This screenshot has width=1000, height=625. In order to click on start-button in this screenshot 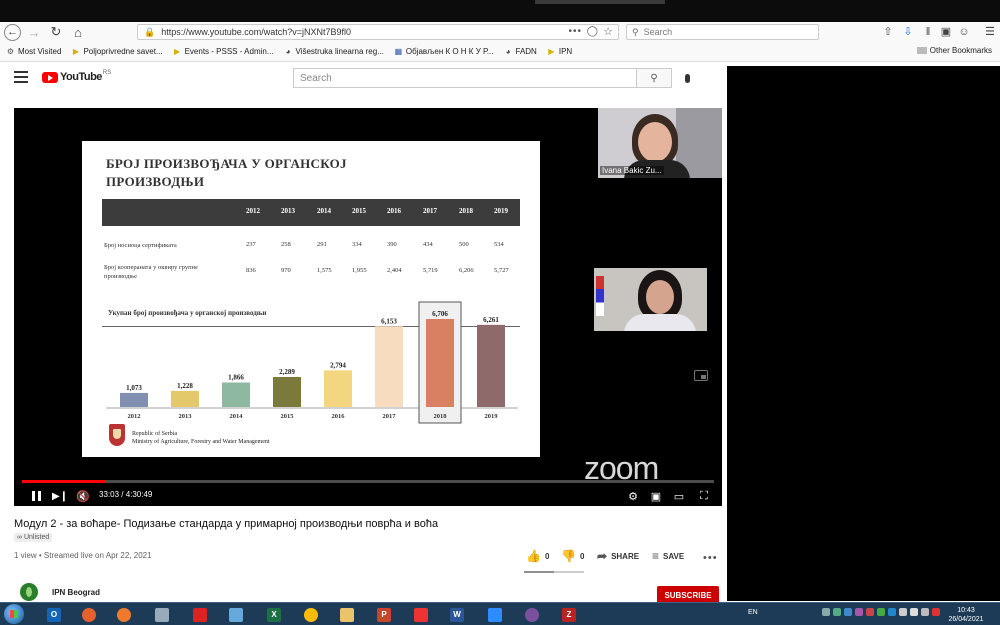, I will do `click(14, 614)`.